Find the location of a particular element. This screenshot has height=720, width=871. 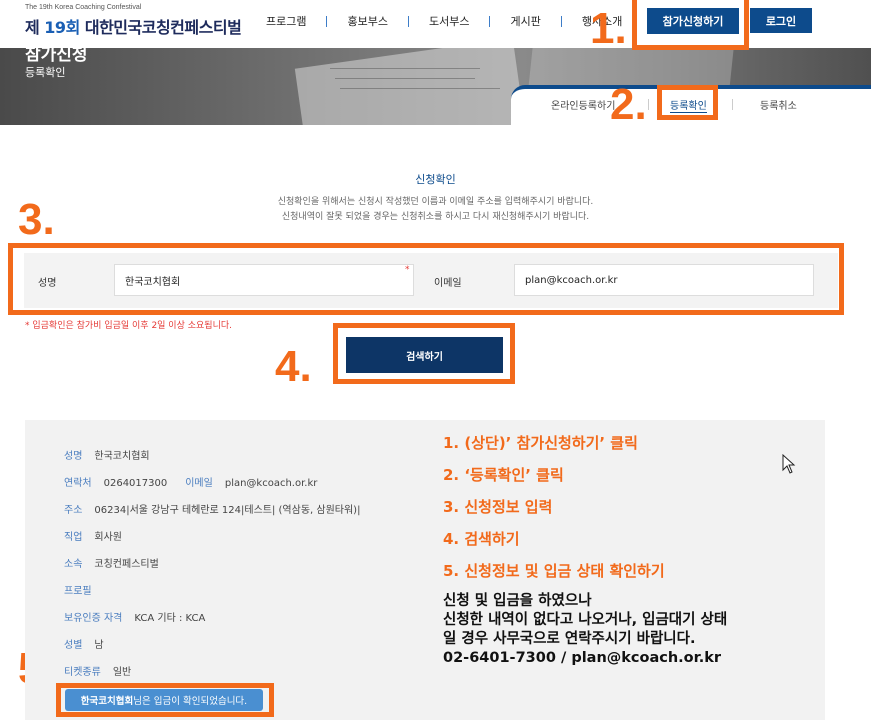

tab-cancel-registration: 등록취소 is located at coordinates (778, 104).